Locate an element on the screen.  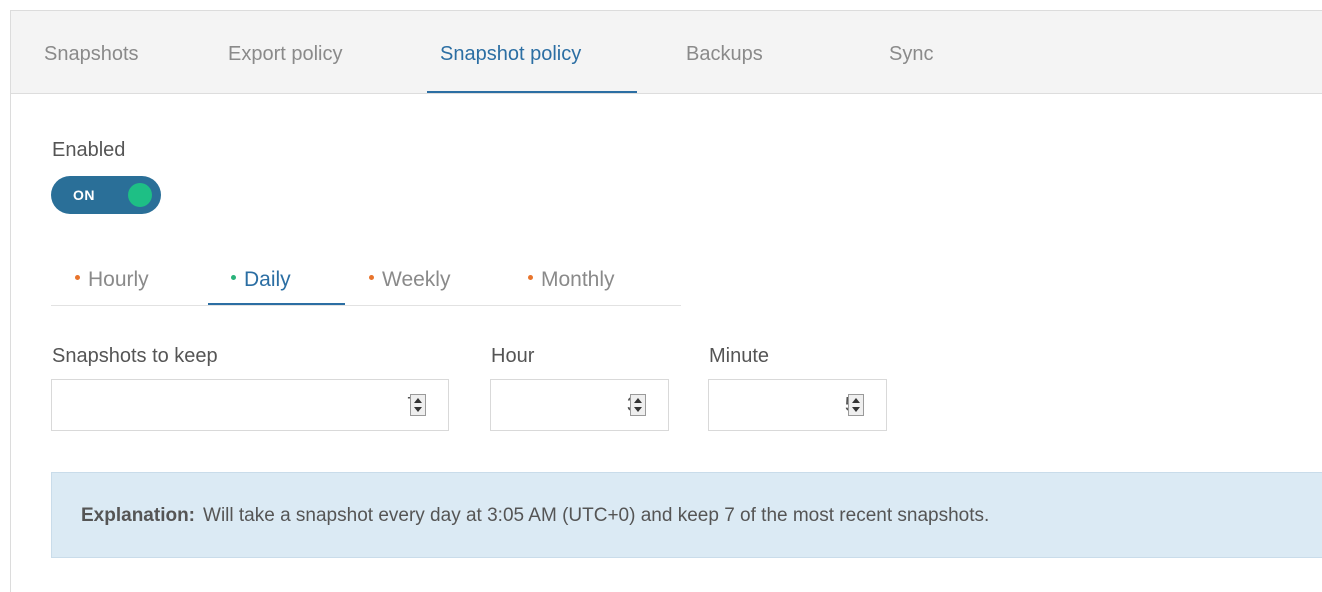
schedule-tab-monthly: Monthly is located at coordinates (571, 281).